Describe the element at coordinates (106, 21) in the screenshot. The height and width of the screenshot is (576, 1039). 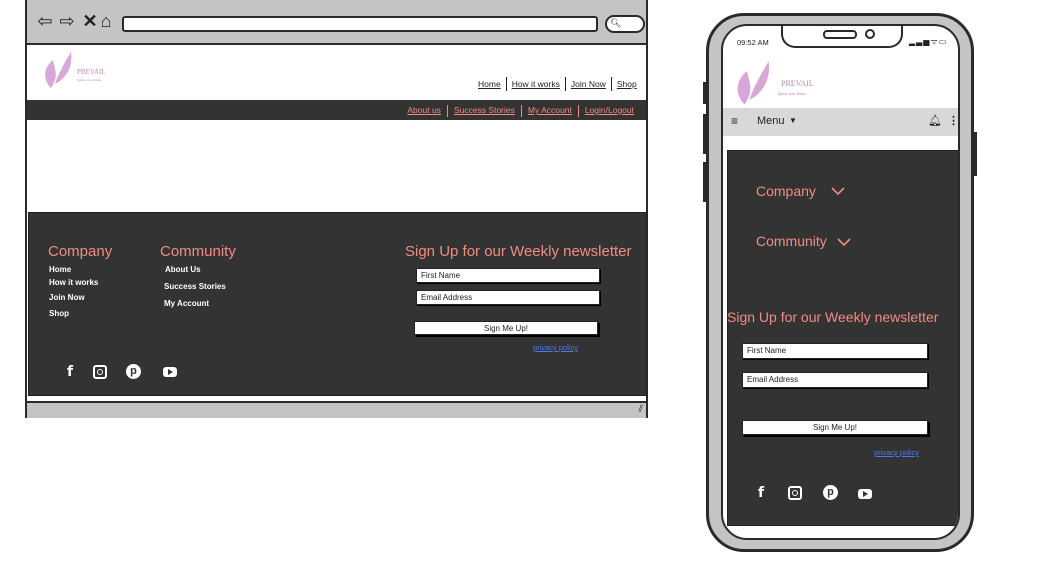
I see `home-icon: ⌂` at that location.